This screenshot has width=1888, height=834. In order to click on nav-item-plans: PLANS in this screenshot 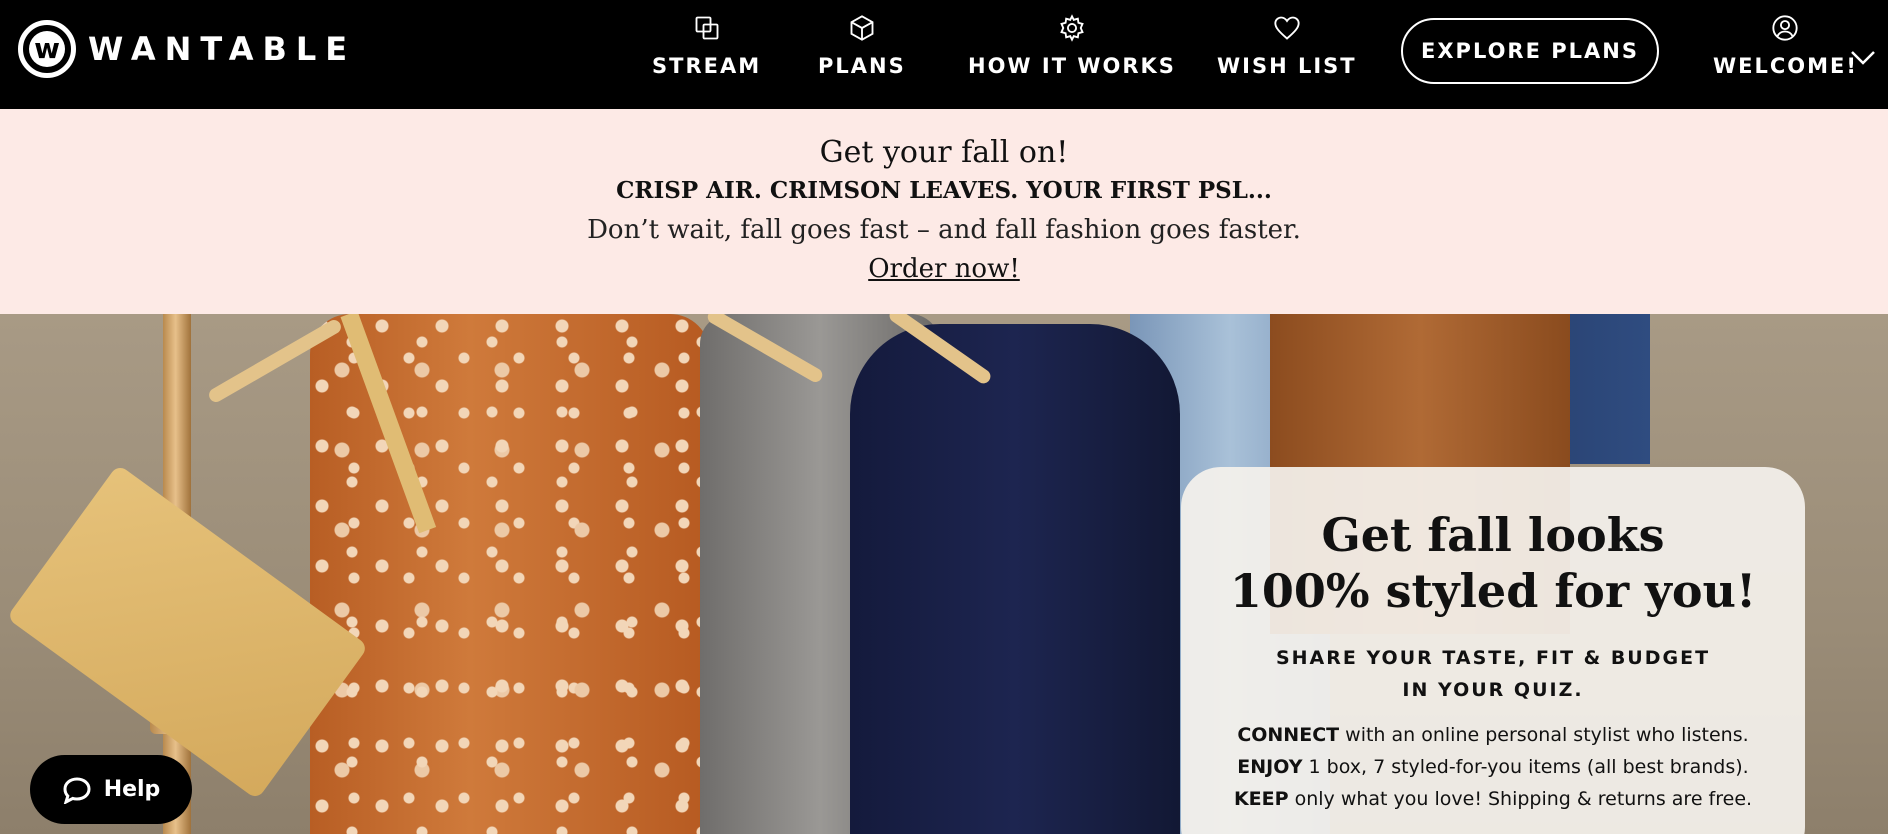, I will do `click(862, 46)`.